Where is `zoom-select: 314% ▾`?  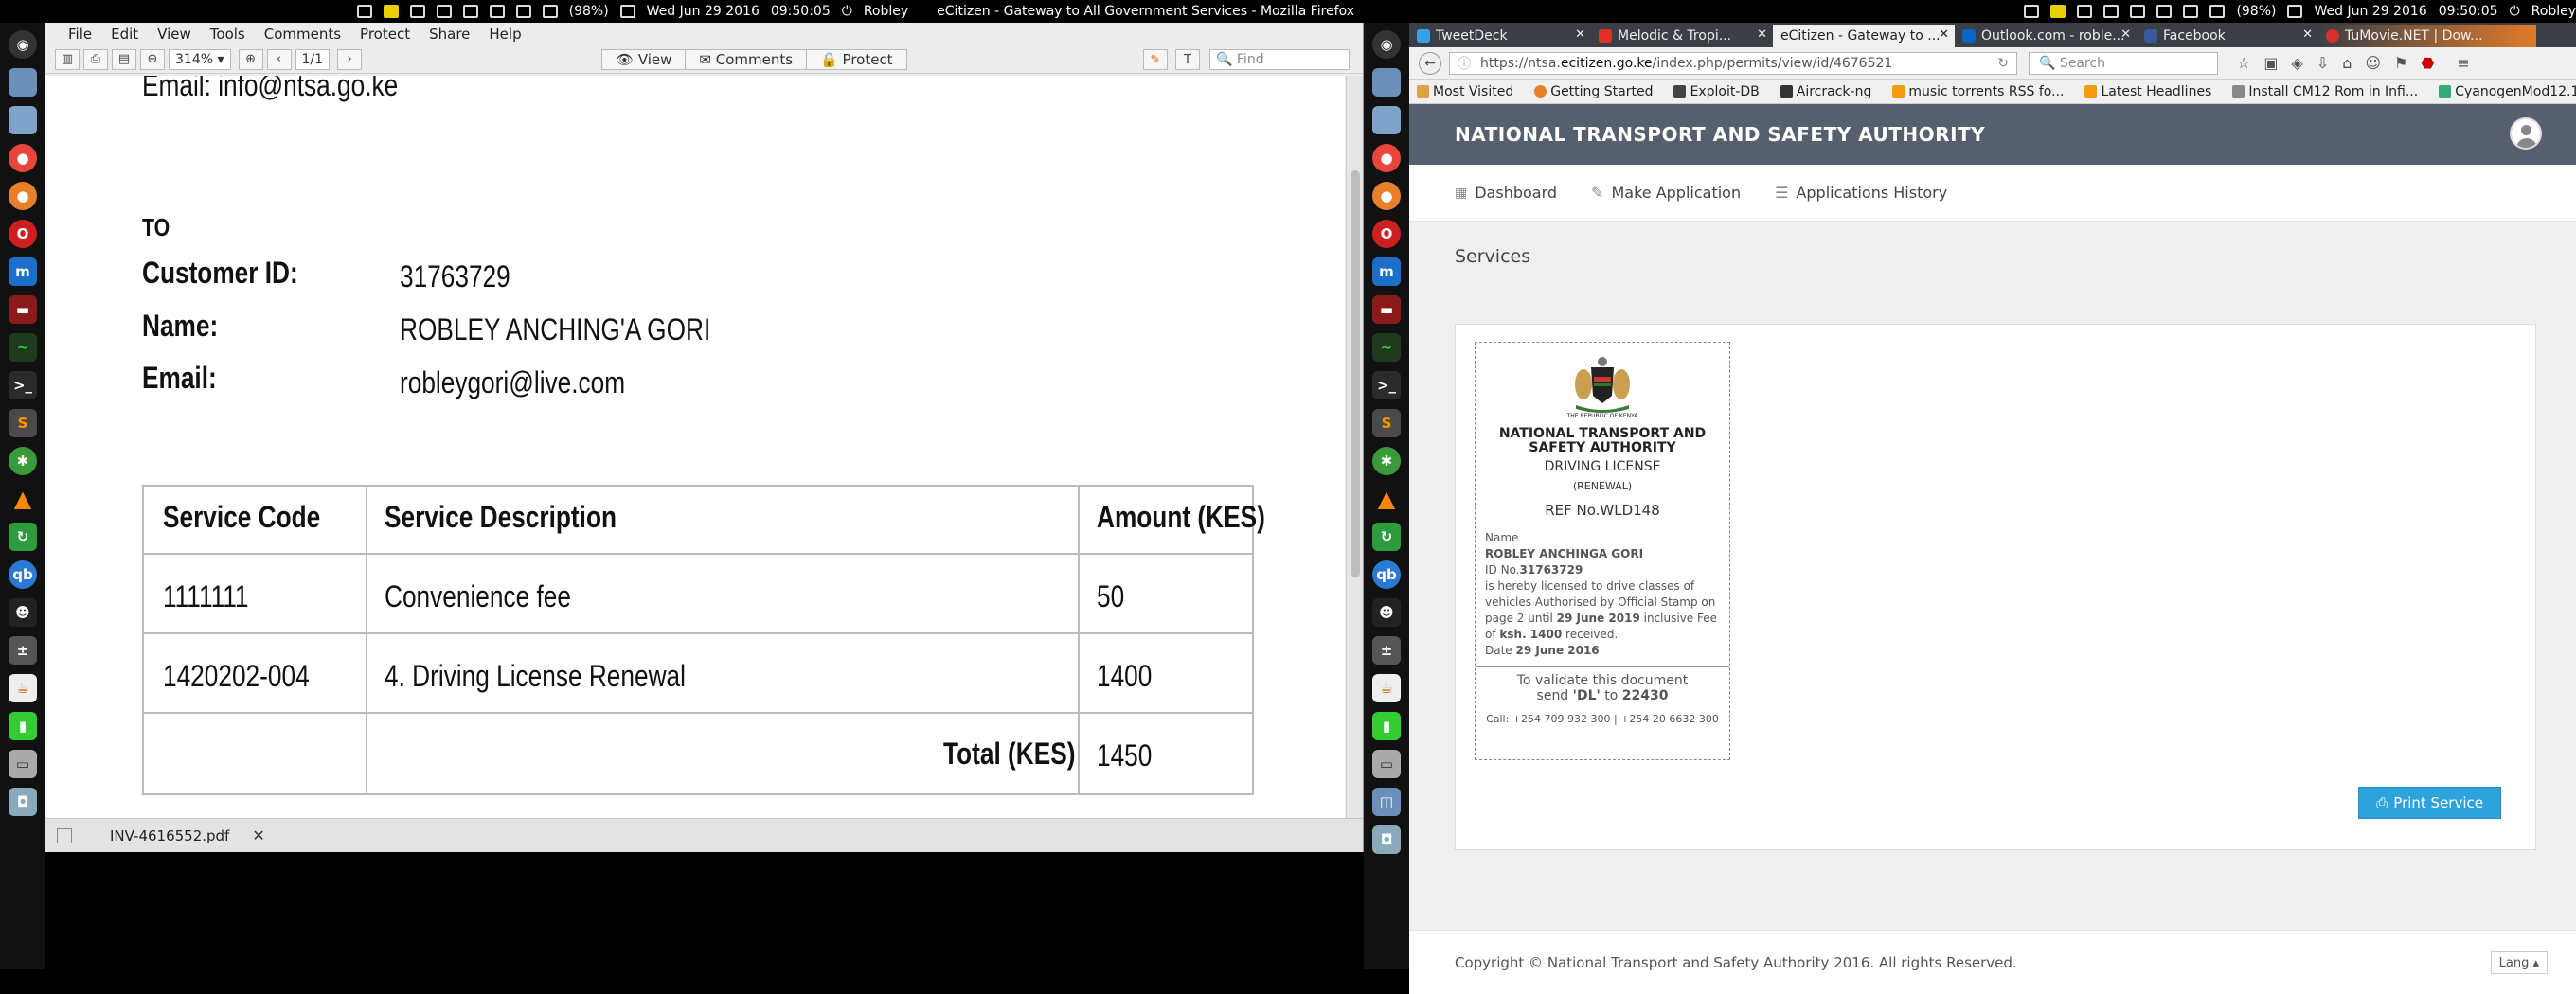
zoom-select: 314% ▾ is located at coordinates (200, 59).